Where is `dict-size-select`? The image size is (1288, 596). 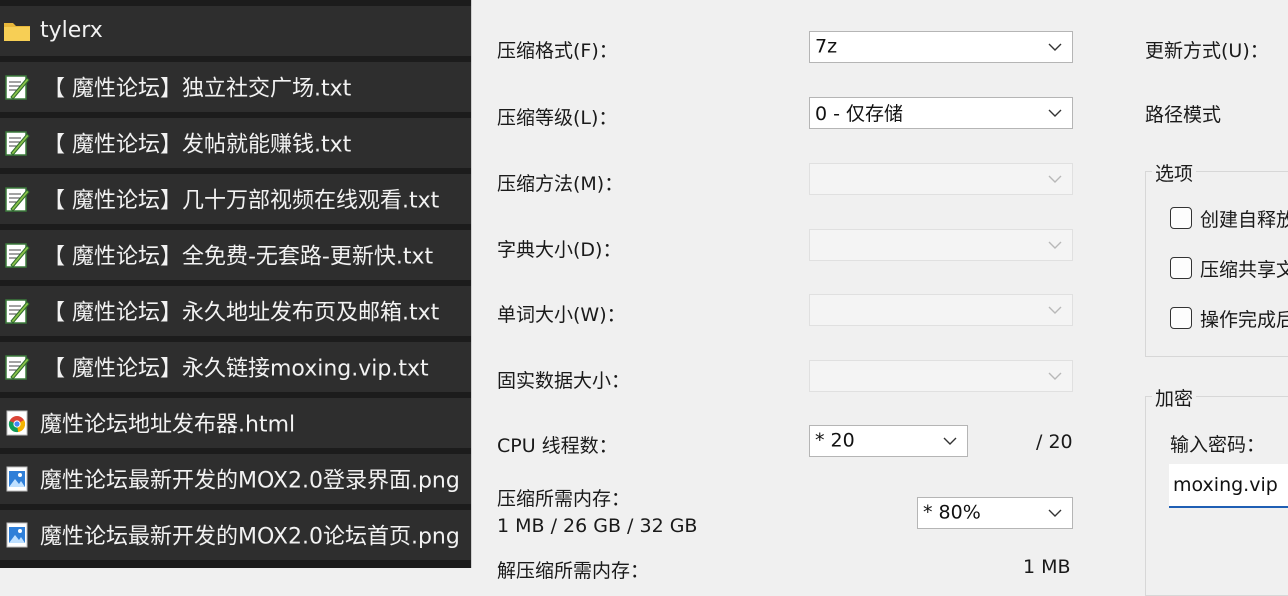
dict-size-select is located at coordinates (941, 245).